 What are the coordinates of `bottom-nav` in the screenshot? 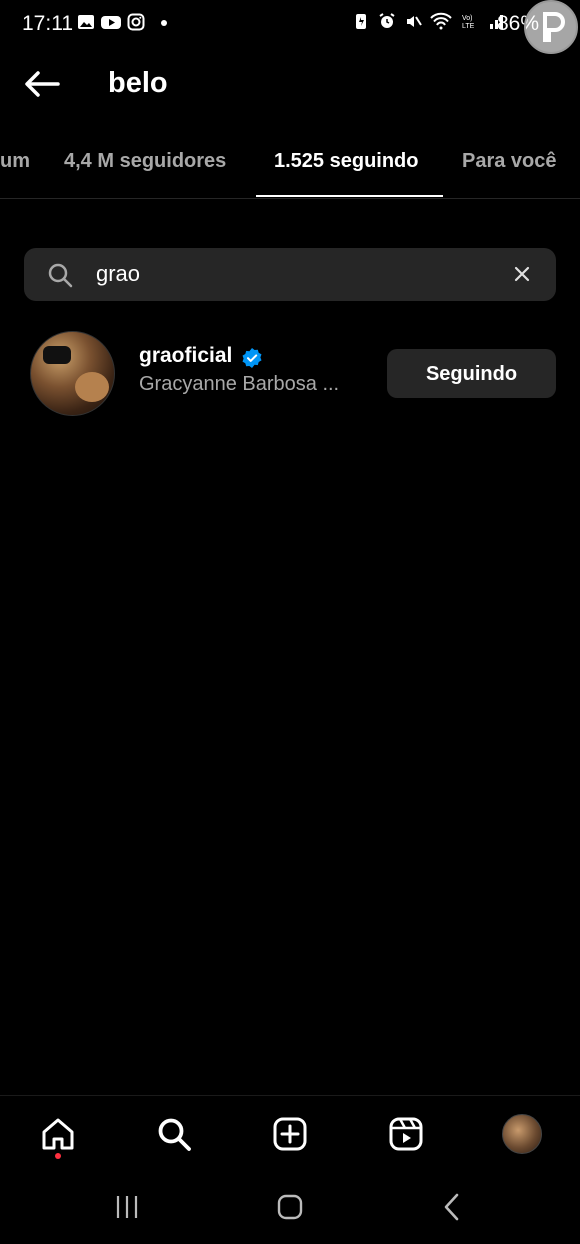 It's located at (290, 1134).